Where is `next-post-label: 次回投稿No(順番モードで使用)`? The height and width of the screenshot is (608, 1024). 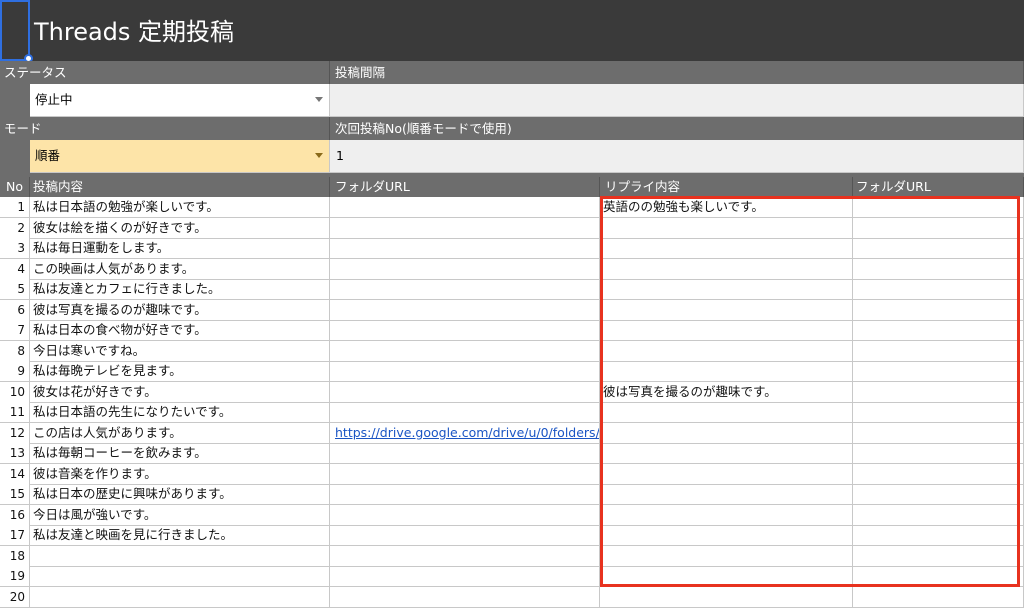 next-post-label: 次回投稿No(順番モードで使用) is located at coordinates (677, 128).